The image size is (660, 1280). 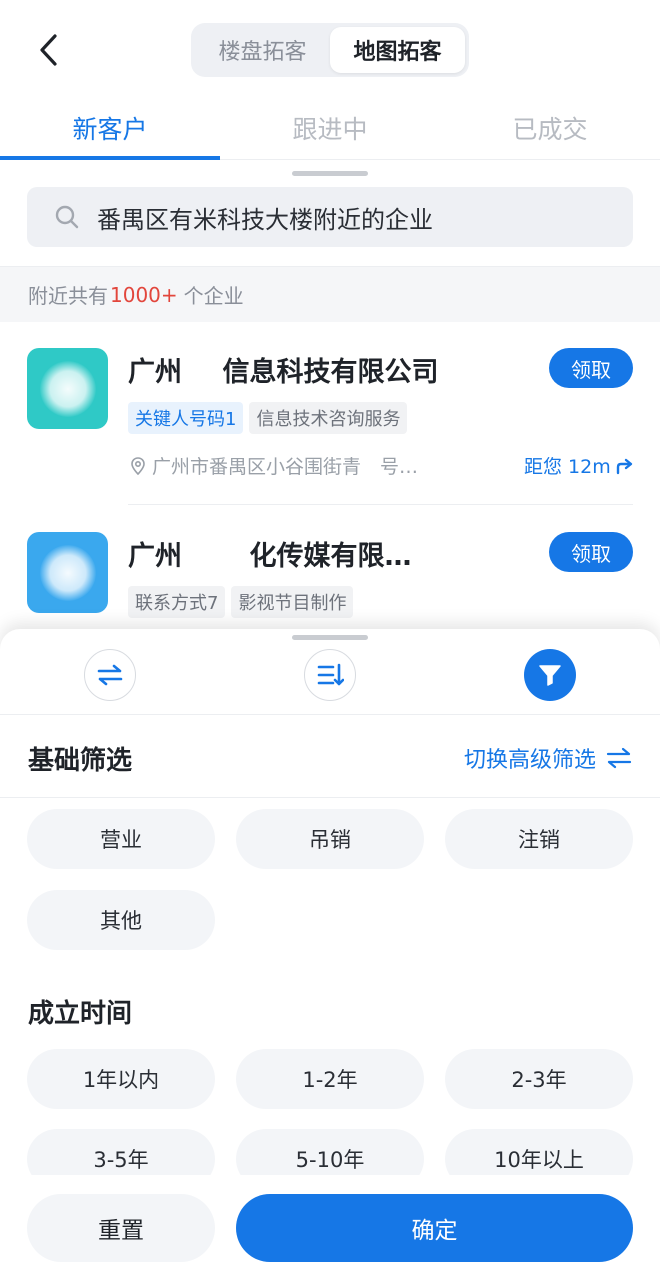 What do you see at coordinates (121, 920) in the screenshot?
I see `status-chip-other: 其他` at bounding box center [121, 920].